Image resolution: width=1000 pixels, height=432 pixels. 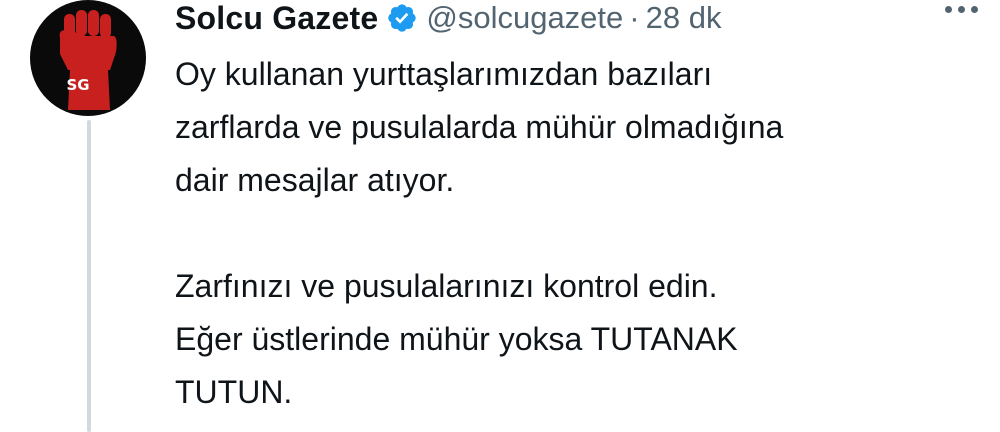 What do you see at coordinates (524, 18) in the screenshot?
I see `handle: @solcugazete` at bounding box center [524, 18].